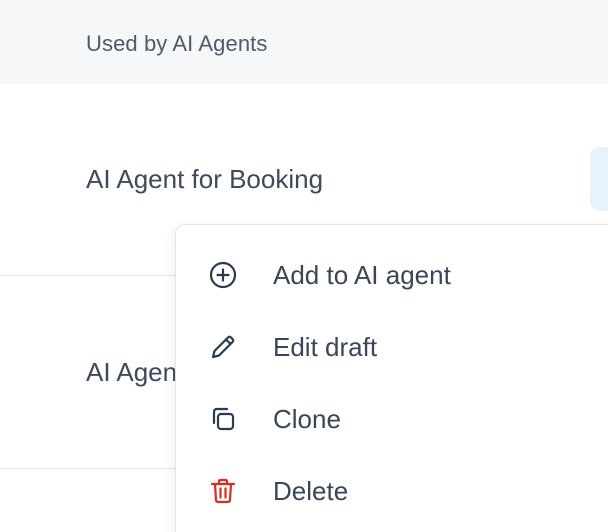  What do you see at coordinates (135, 372) in the screenshot?
I see `row-label: AI Agent` at bounding box center [135, 372].